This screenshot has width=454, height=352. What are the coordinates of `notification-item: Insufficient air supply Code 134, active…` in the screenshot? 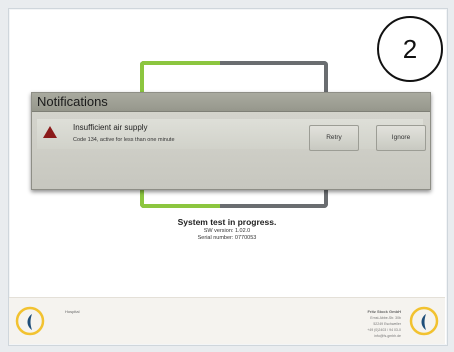 It's located at (231, 135).